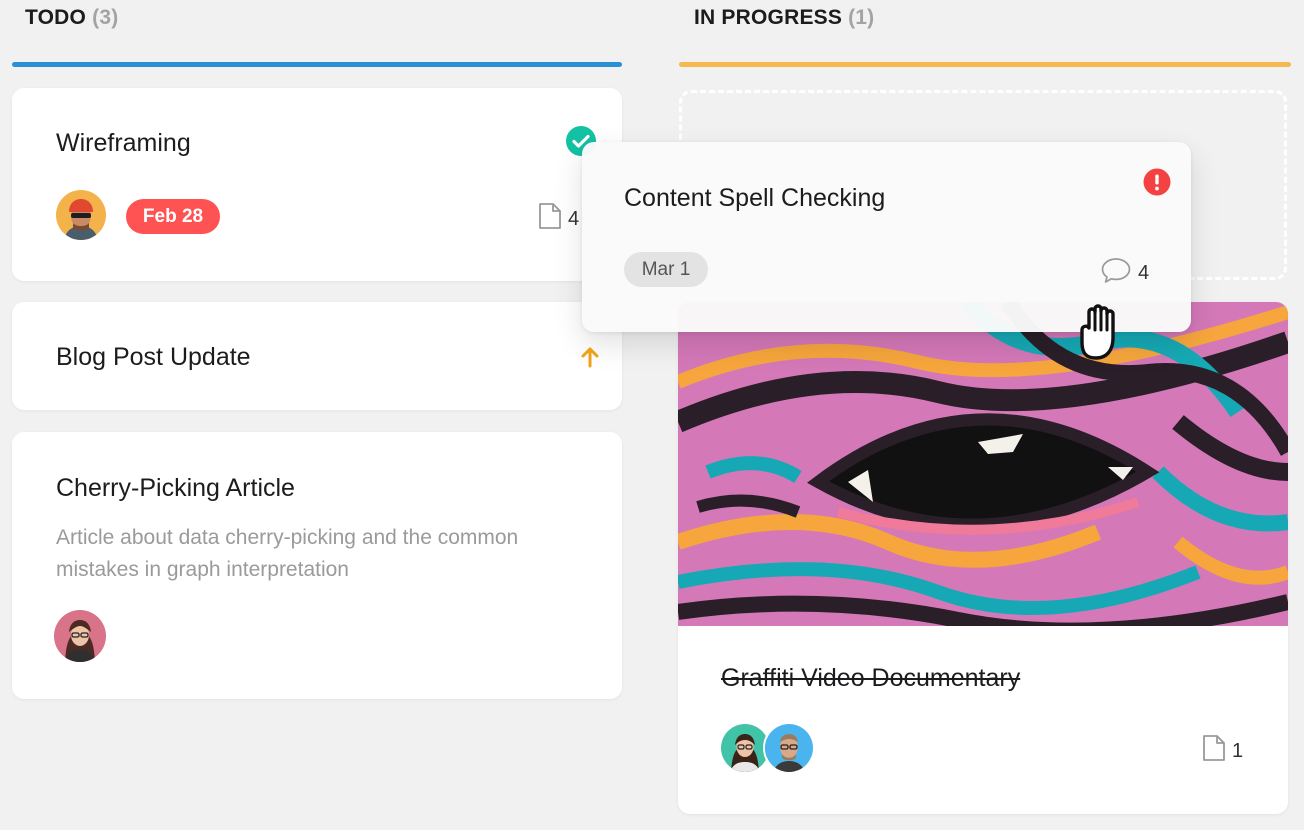 This screenshot has height=830, width=1304. Describe the element at coordinates (985, 64) in the screenshot. I see `in-progress-accent-bar` at that location.